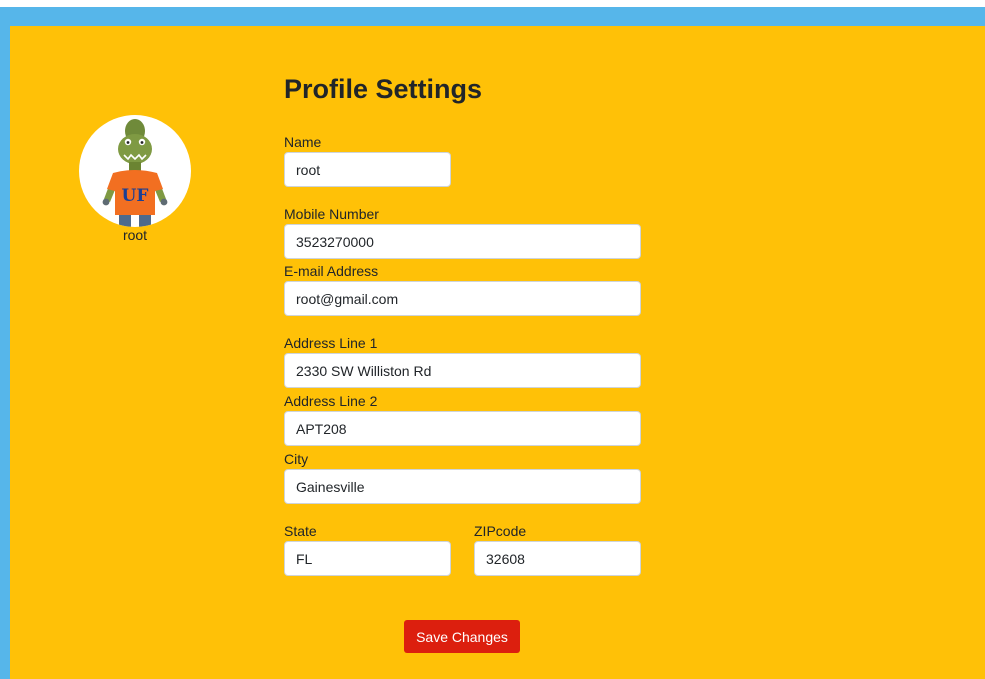 This screenshot has width=985, height=679. What do you see at coordinates (367, 558) in the screenshot?
I see `state-input` at bounding box center [367, 558].